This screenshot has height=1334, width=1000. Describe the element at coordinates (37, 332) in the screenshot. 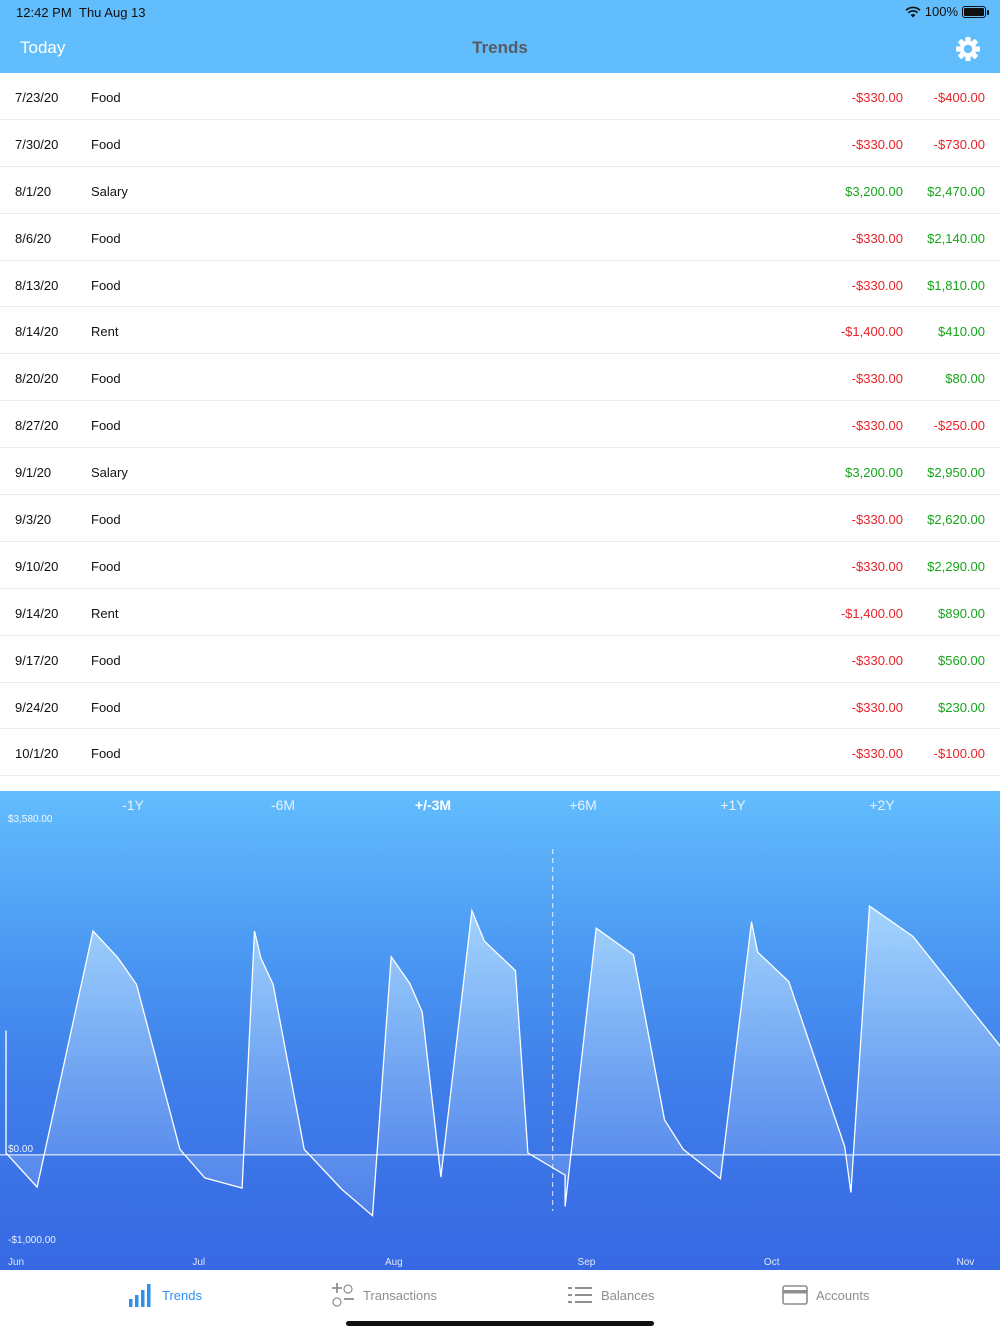

I see `transaction-date: 8/14/20` at that location.